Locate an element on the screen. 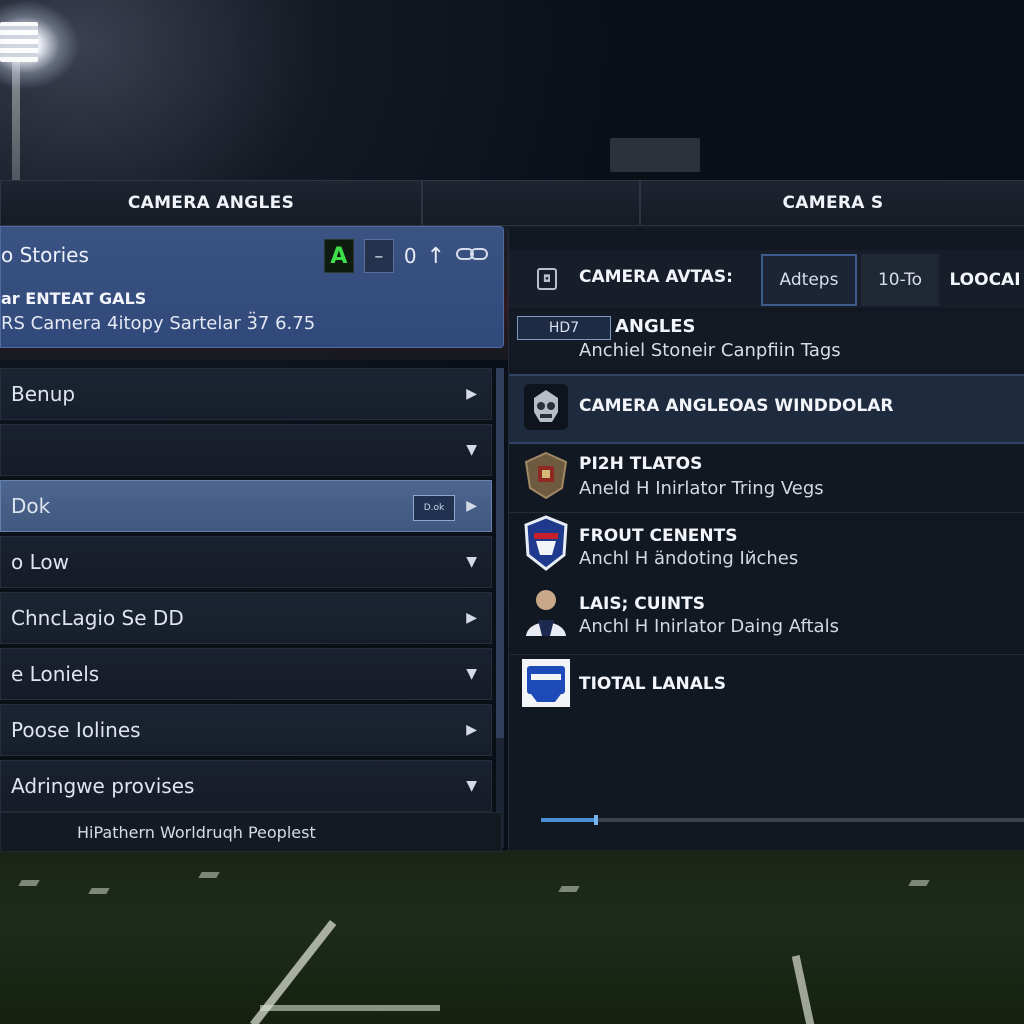  menu-item-low: o Low ▼ is located at coordinates (246, 562).